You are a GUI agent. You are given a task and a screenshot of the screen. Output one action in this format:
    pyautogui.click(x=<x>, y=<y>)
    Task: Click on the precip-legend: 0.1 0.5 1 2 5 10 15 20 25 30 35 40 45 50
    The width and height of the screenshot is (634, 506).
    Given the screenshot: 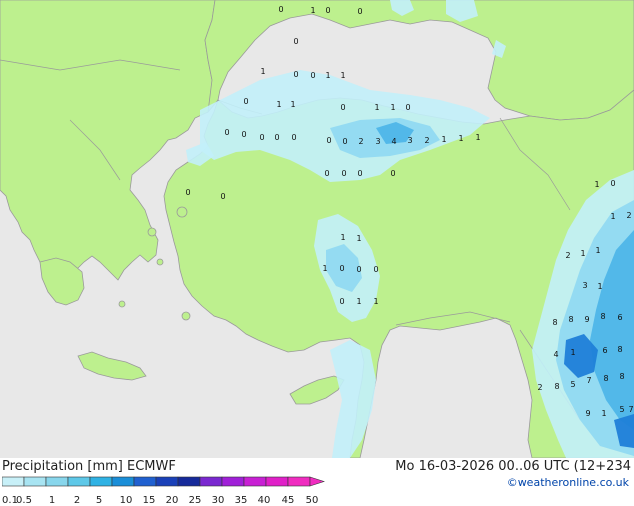 What is the action you would take?
    pyautogui.click(x=166, y=490)
    